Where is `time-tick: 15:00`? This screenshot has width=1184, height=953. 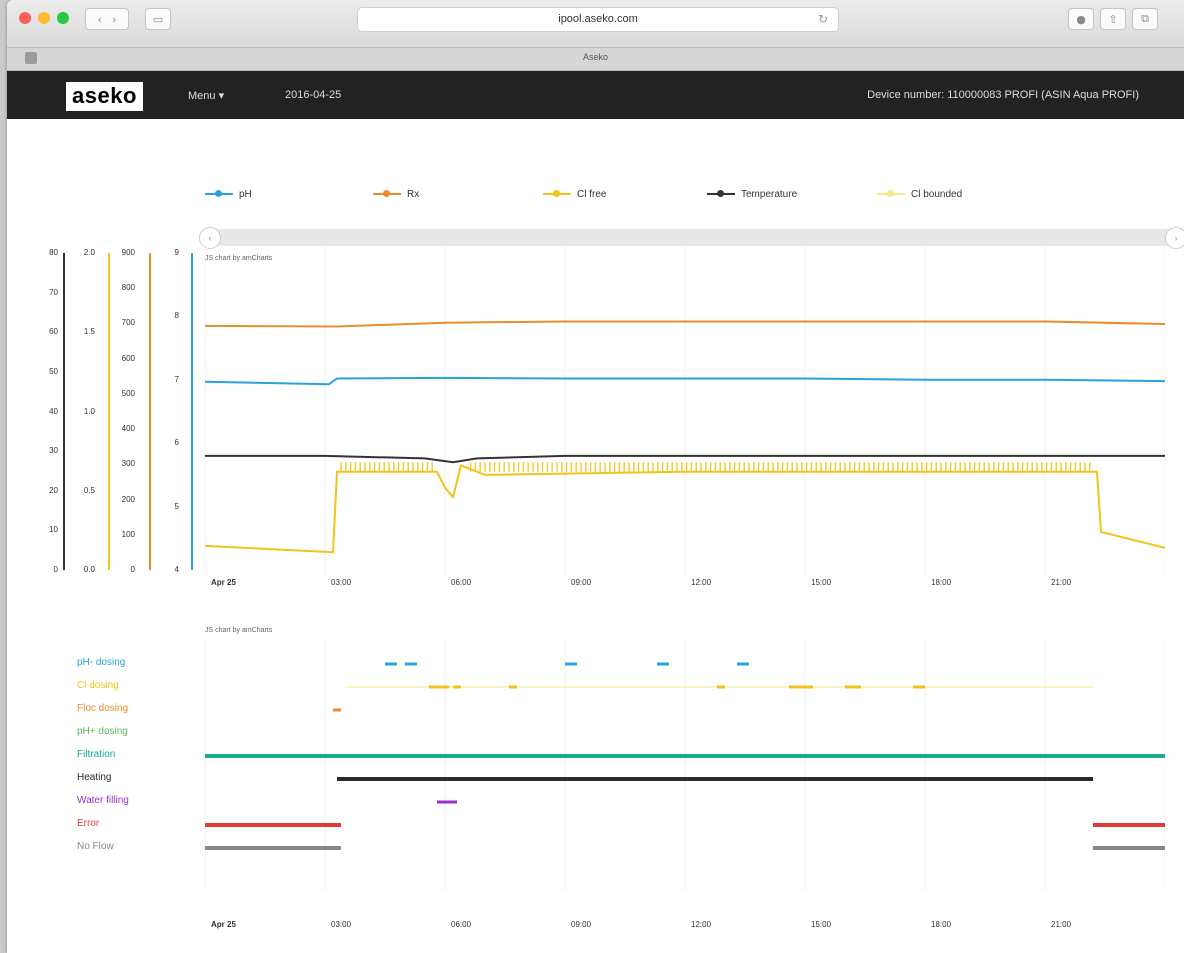 time-tick: 15:00 is located at coordinates (821, 582).